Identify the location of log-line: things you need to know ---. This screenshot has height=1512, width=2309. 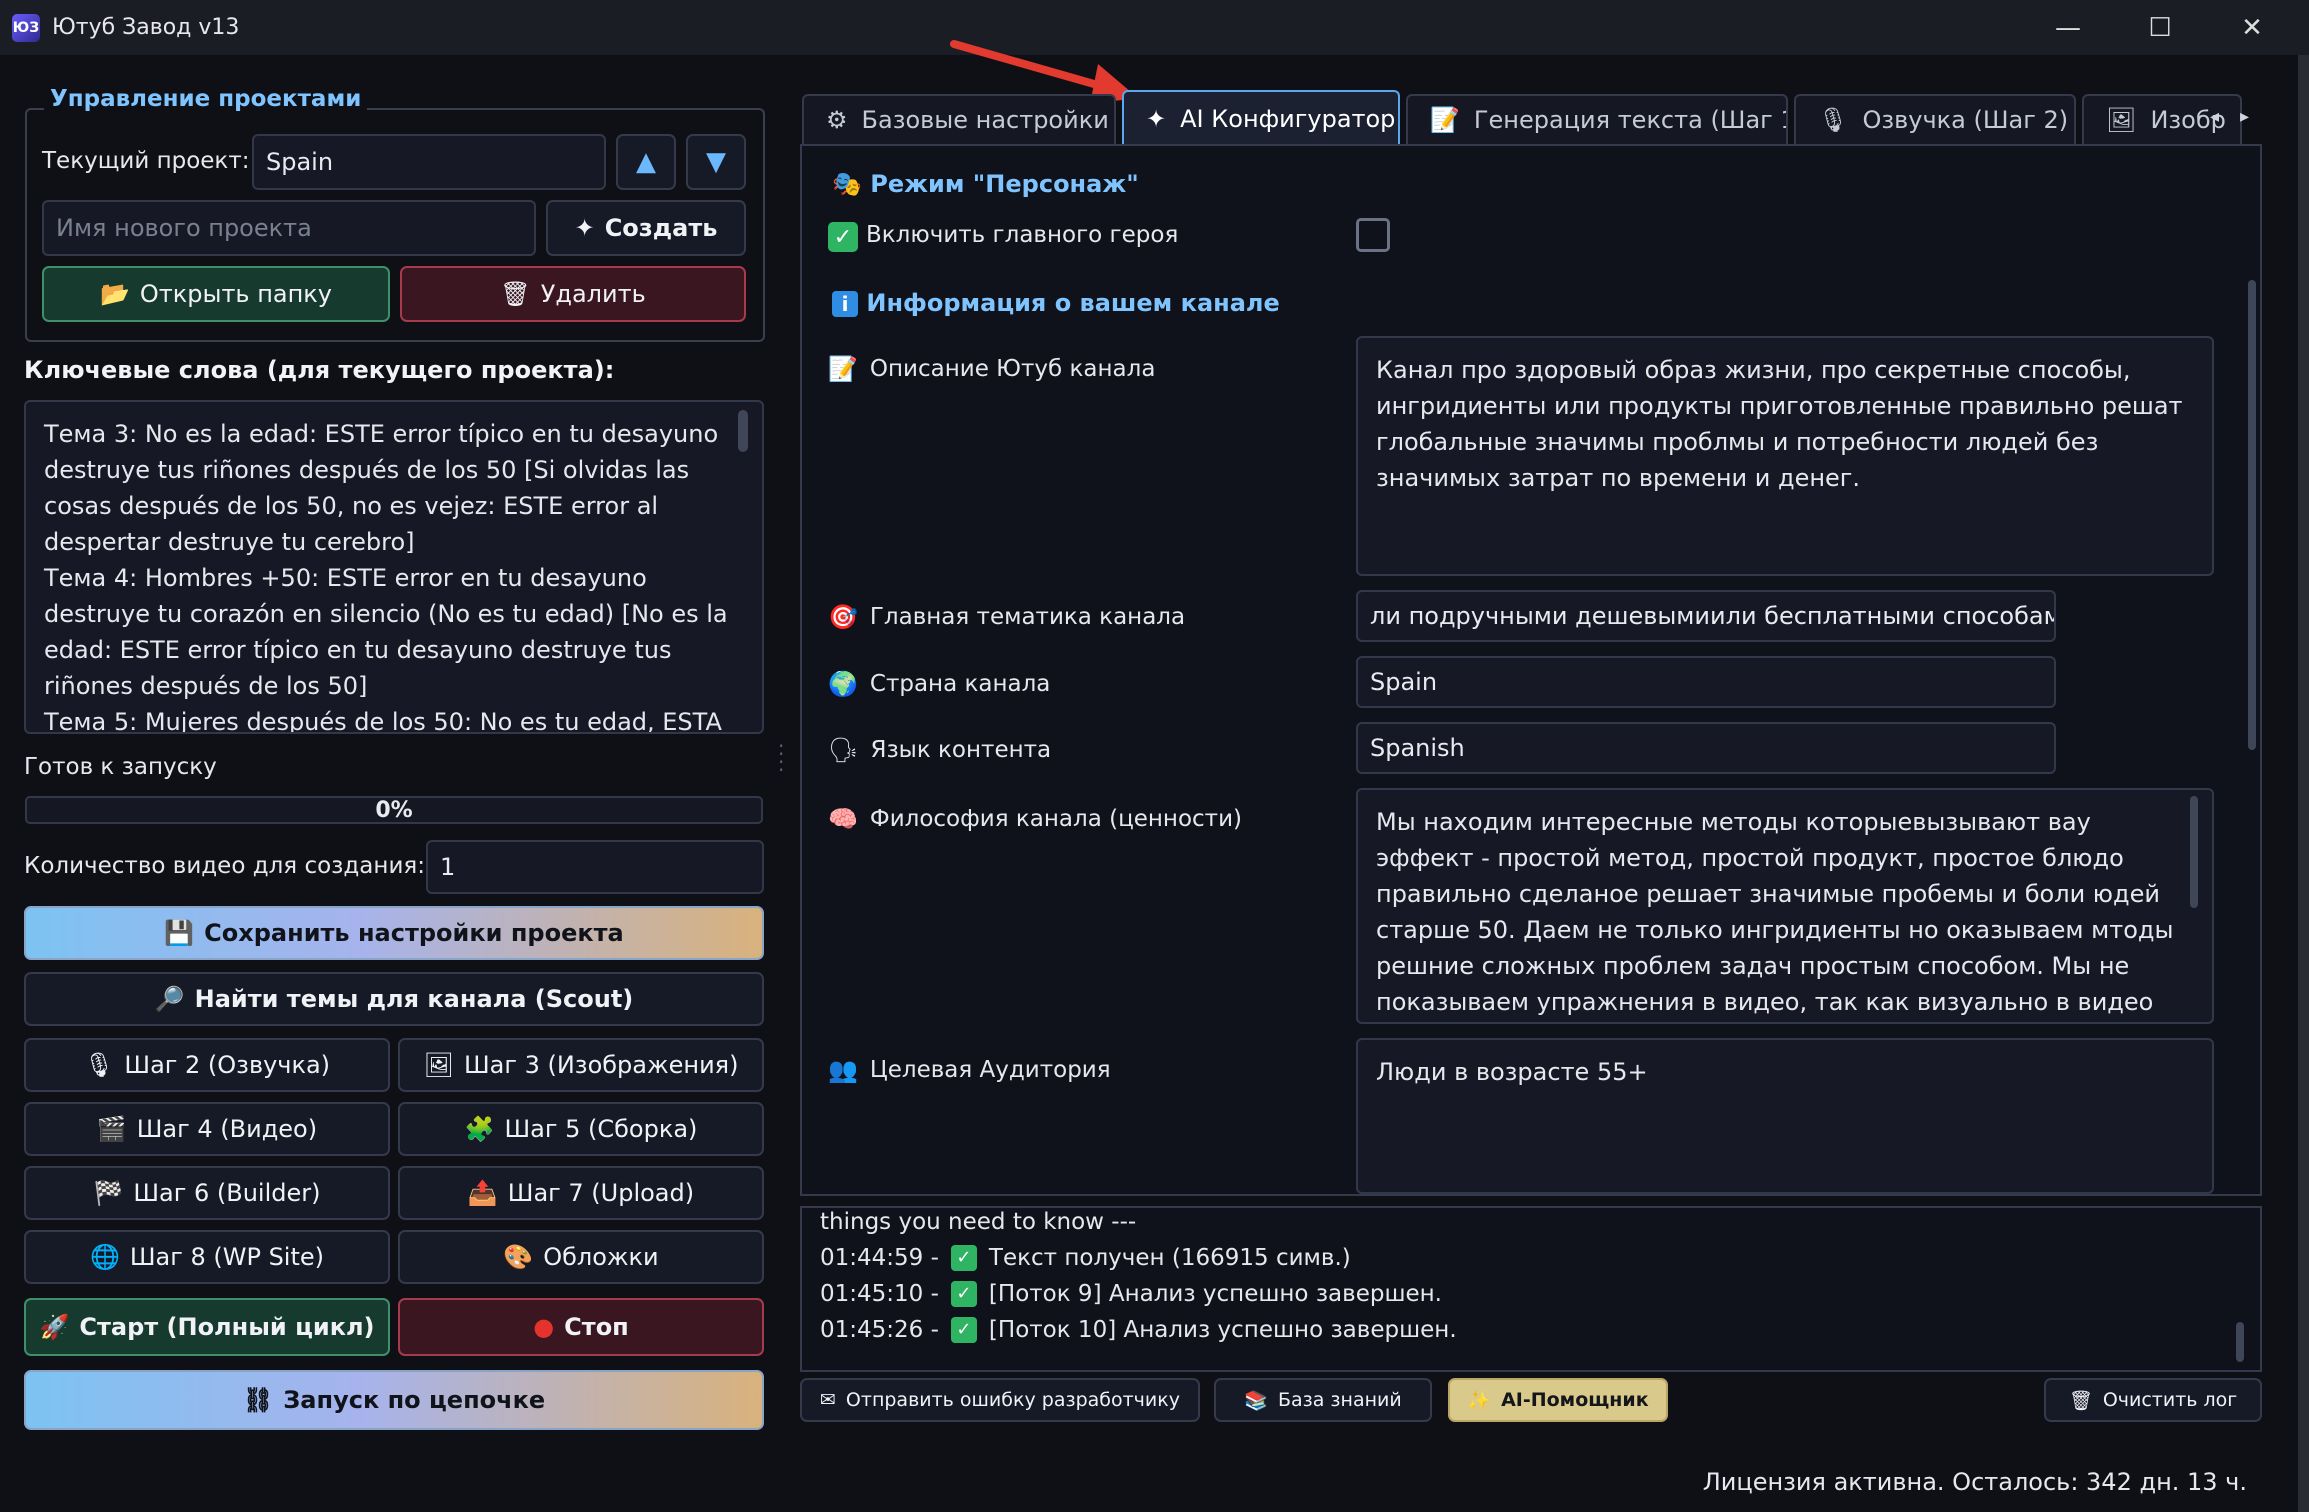
(1540, 1224).